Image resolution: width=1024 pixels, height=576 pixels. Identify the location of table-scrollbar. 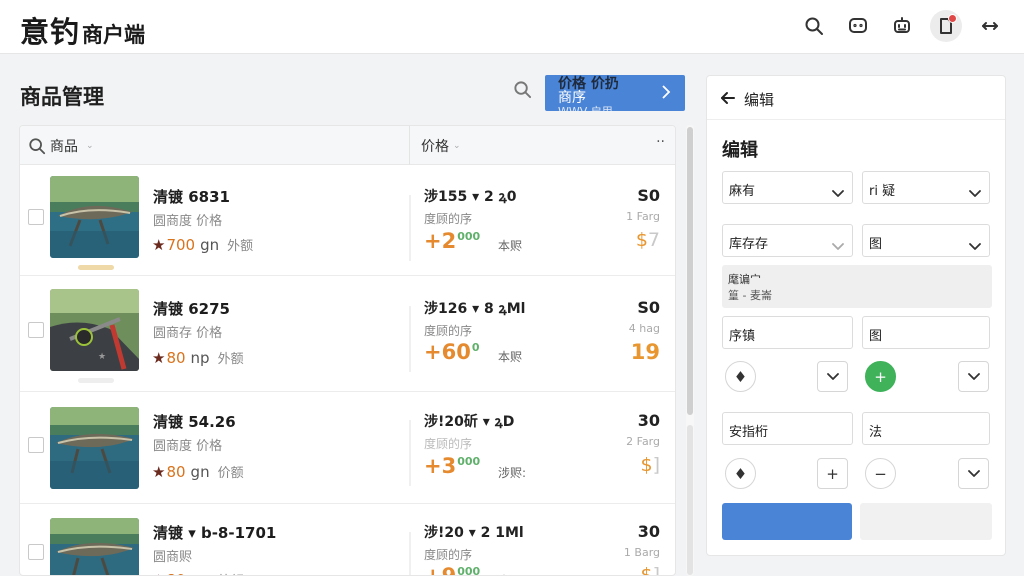
(690, 350).